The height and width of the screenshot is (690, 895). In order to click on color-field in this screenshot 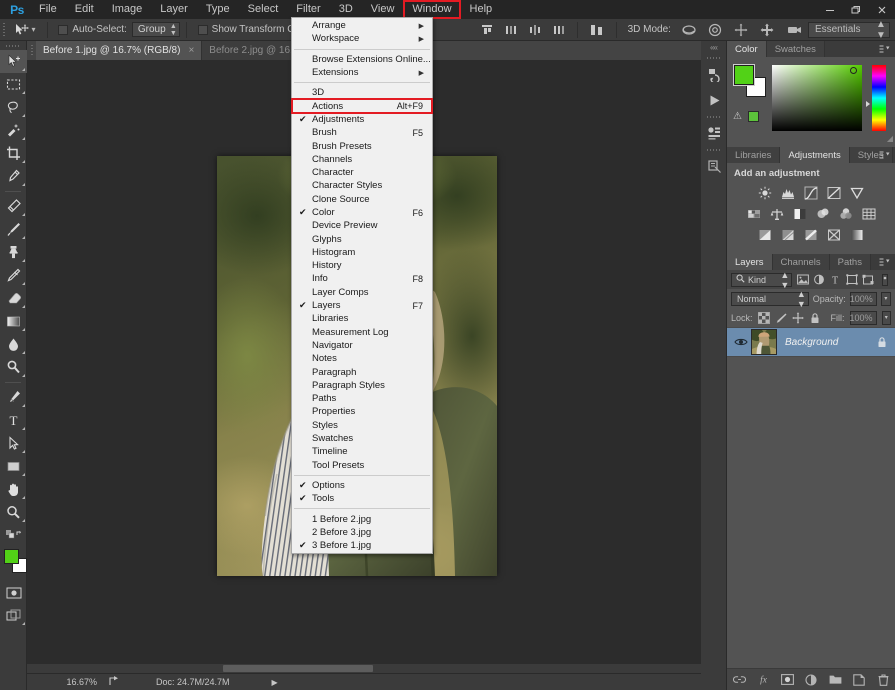, I will do `click(817, 98)`.